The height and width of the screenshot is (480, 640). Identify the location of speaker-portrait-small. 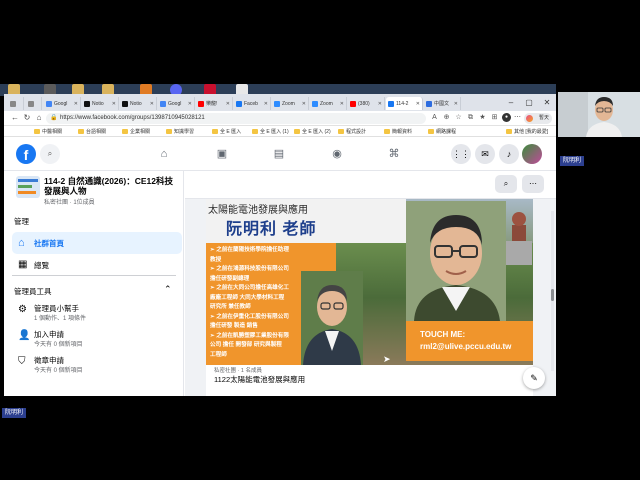
(332, 318).